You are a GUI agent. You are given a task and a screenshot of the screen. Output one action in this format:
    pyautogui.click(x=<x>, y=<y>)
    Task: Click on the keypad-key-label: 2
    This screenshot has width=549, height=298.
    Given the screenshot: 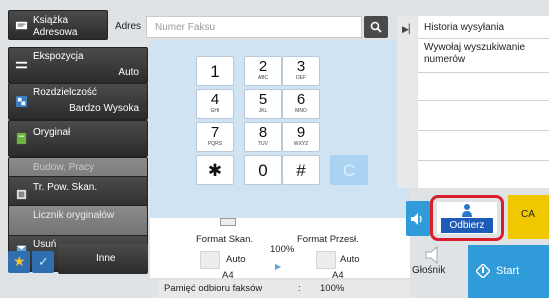 What is the action you would take?
    pyautogui.click(x=263, y=66)
    